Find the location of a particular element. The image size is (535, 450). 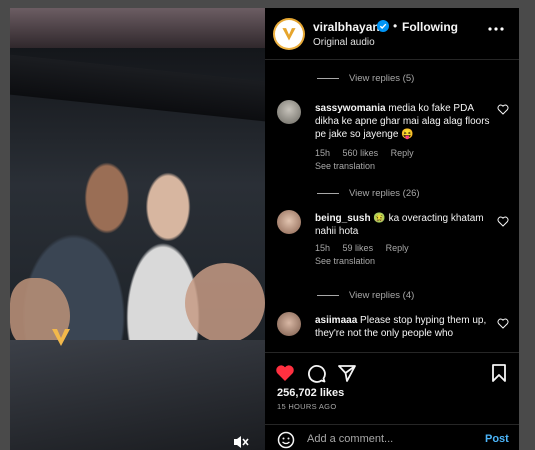

comment-icon is located at coordinates (316, 373).